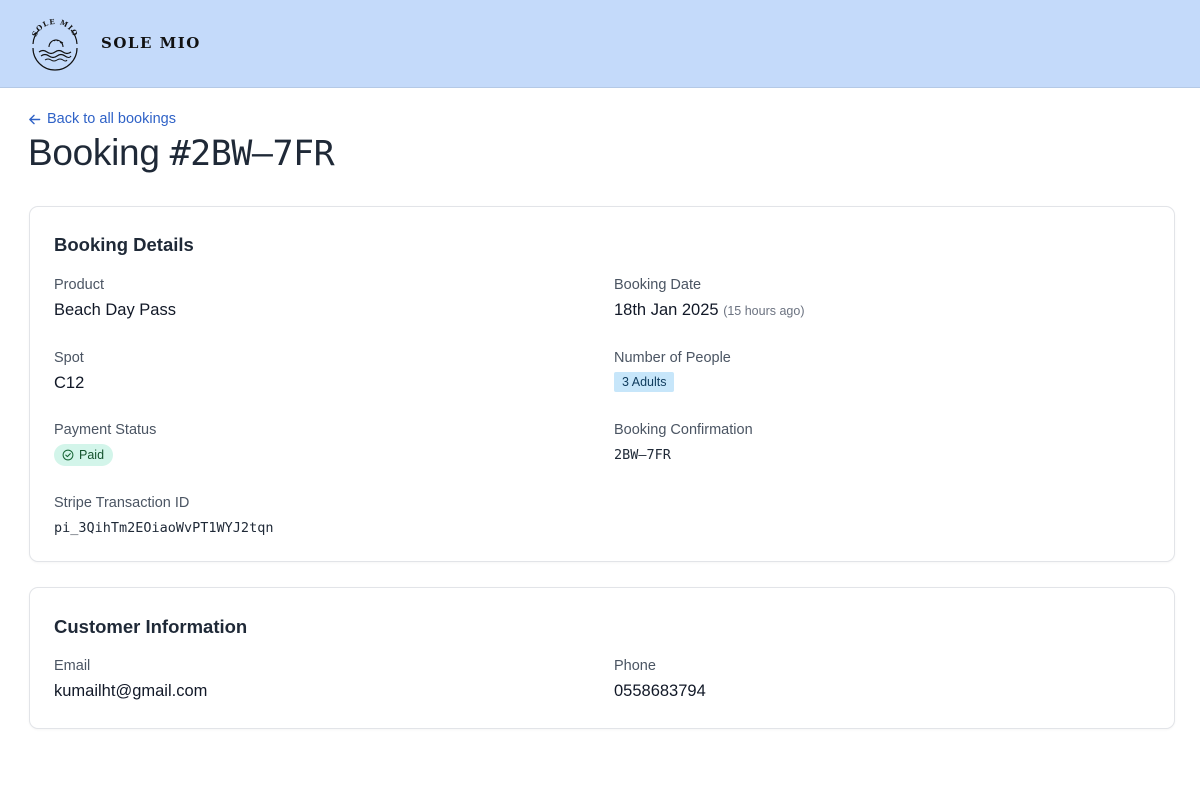  I want to click on spot-value: C12, so click(69, 383).